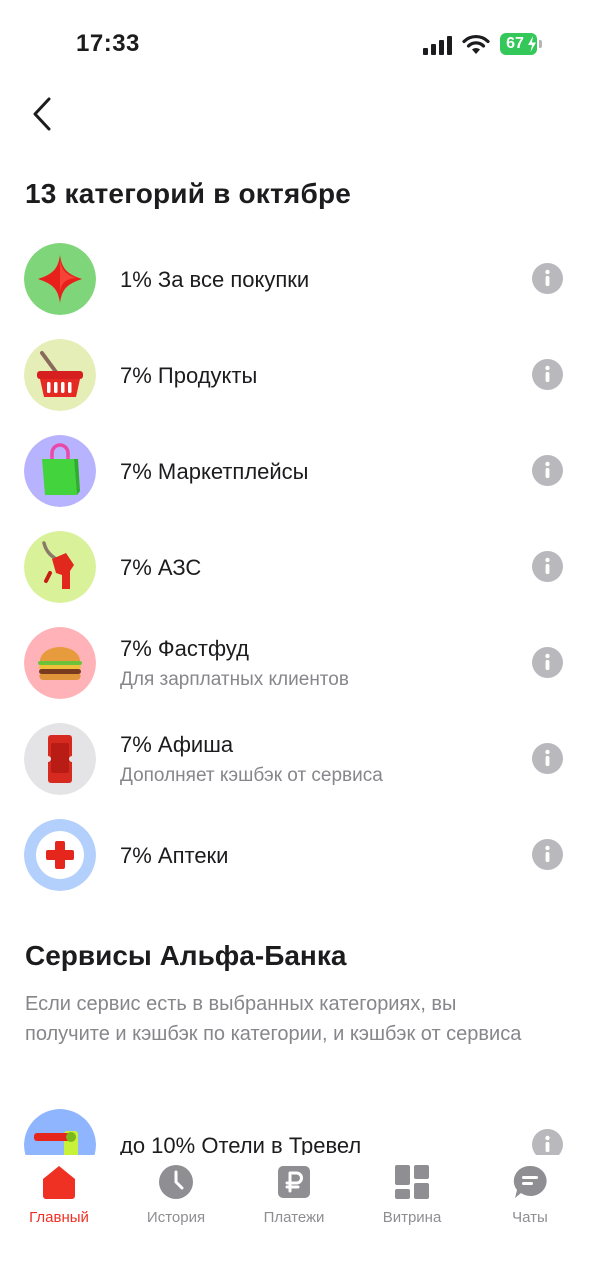  What do you see at coordinates (295, 45) in the screenshot?
I see `status-bar: 17:33 67` at bounding box center [295, 45].